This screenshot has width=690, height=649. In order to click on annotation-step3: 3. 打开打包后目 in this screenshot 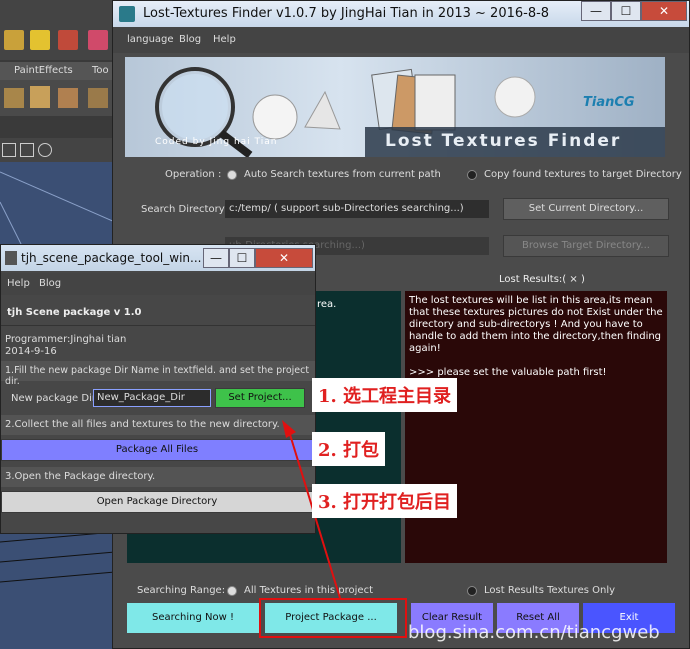, I will do `click(385, 501)`.